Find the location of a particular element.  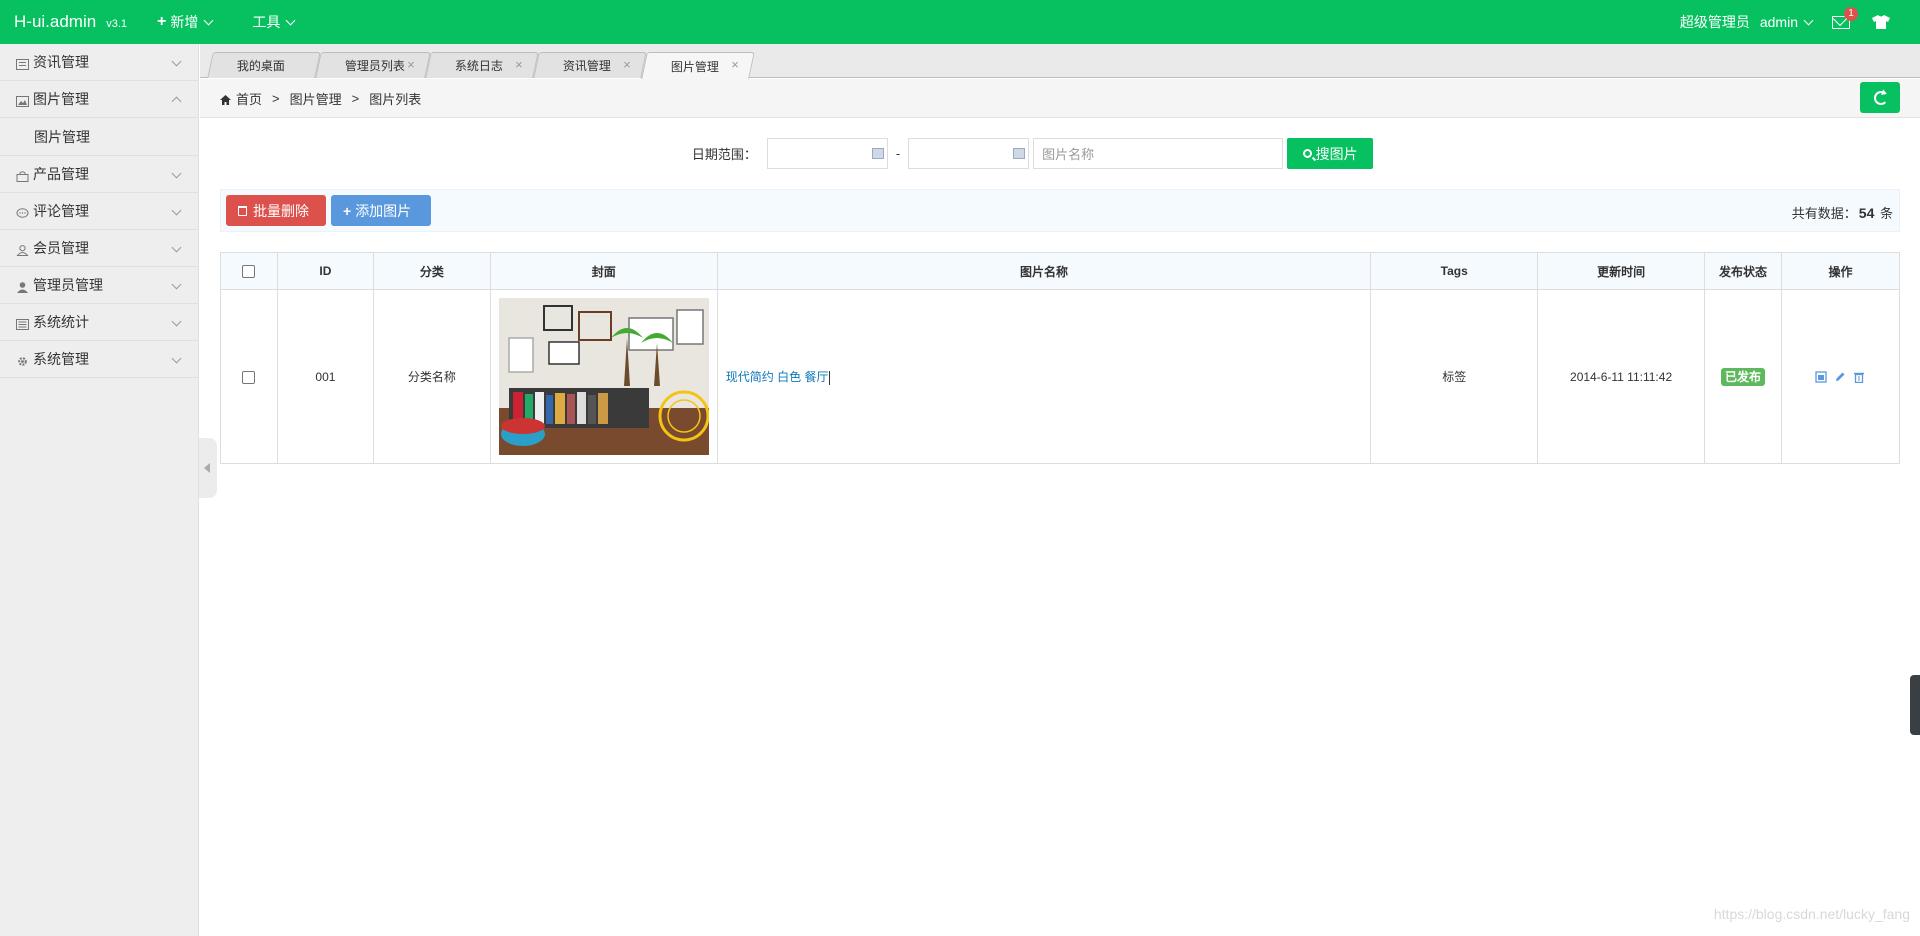

tab-news-manage: 资讯管理 × is located at coordinates (590, 65).